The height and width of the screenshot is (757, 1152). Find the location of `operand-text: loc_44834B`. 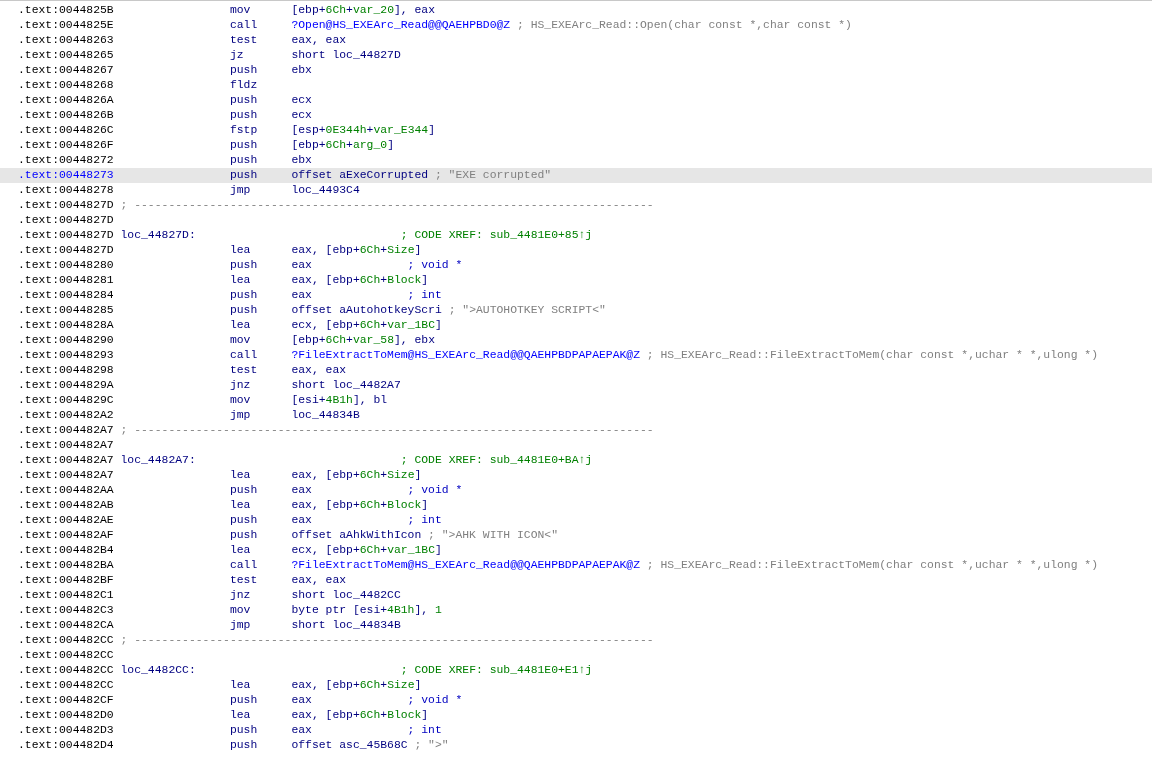

operand-text: loc_44834B is located at coordinates (326, 415).